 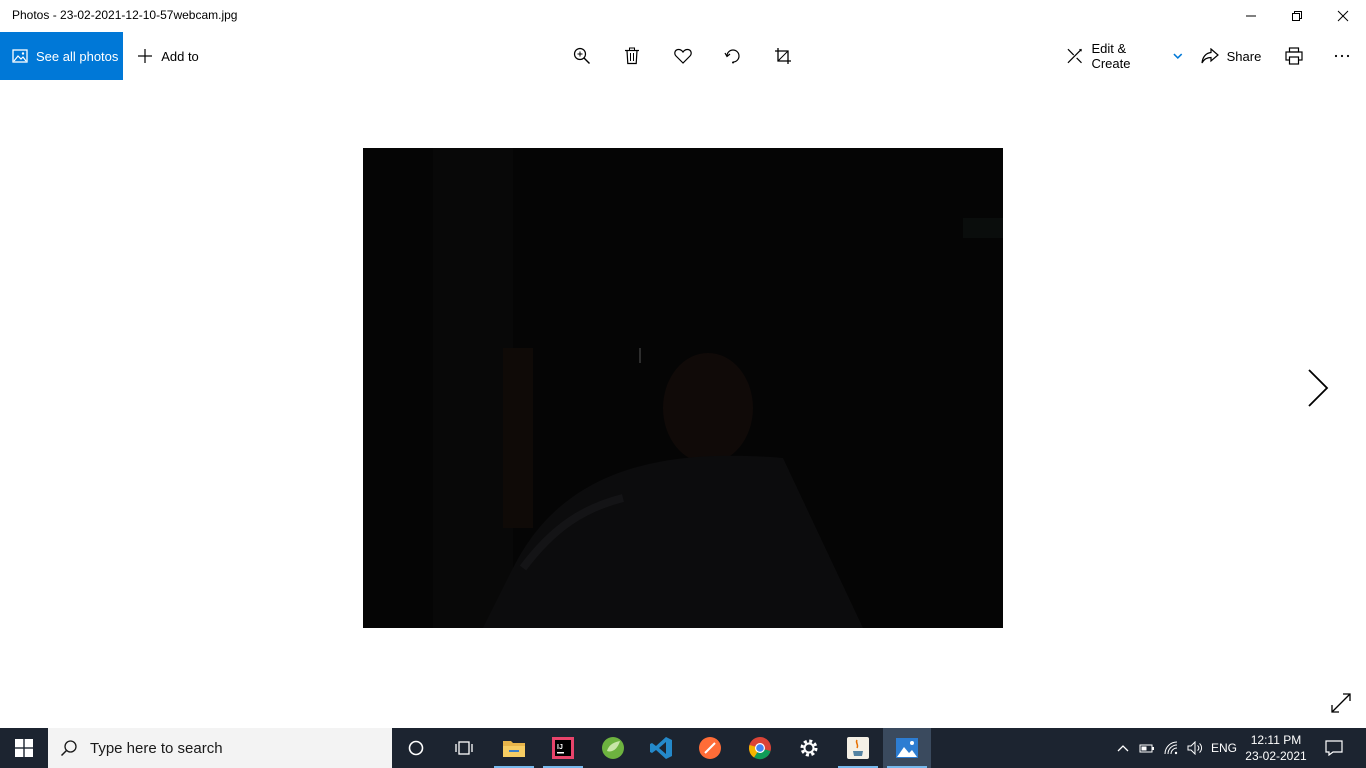 I want to click on show-hidden-icons-button, so click(x=1123, y=748).